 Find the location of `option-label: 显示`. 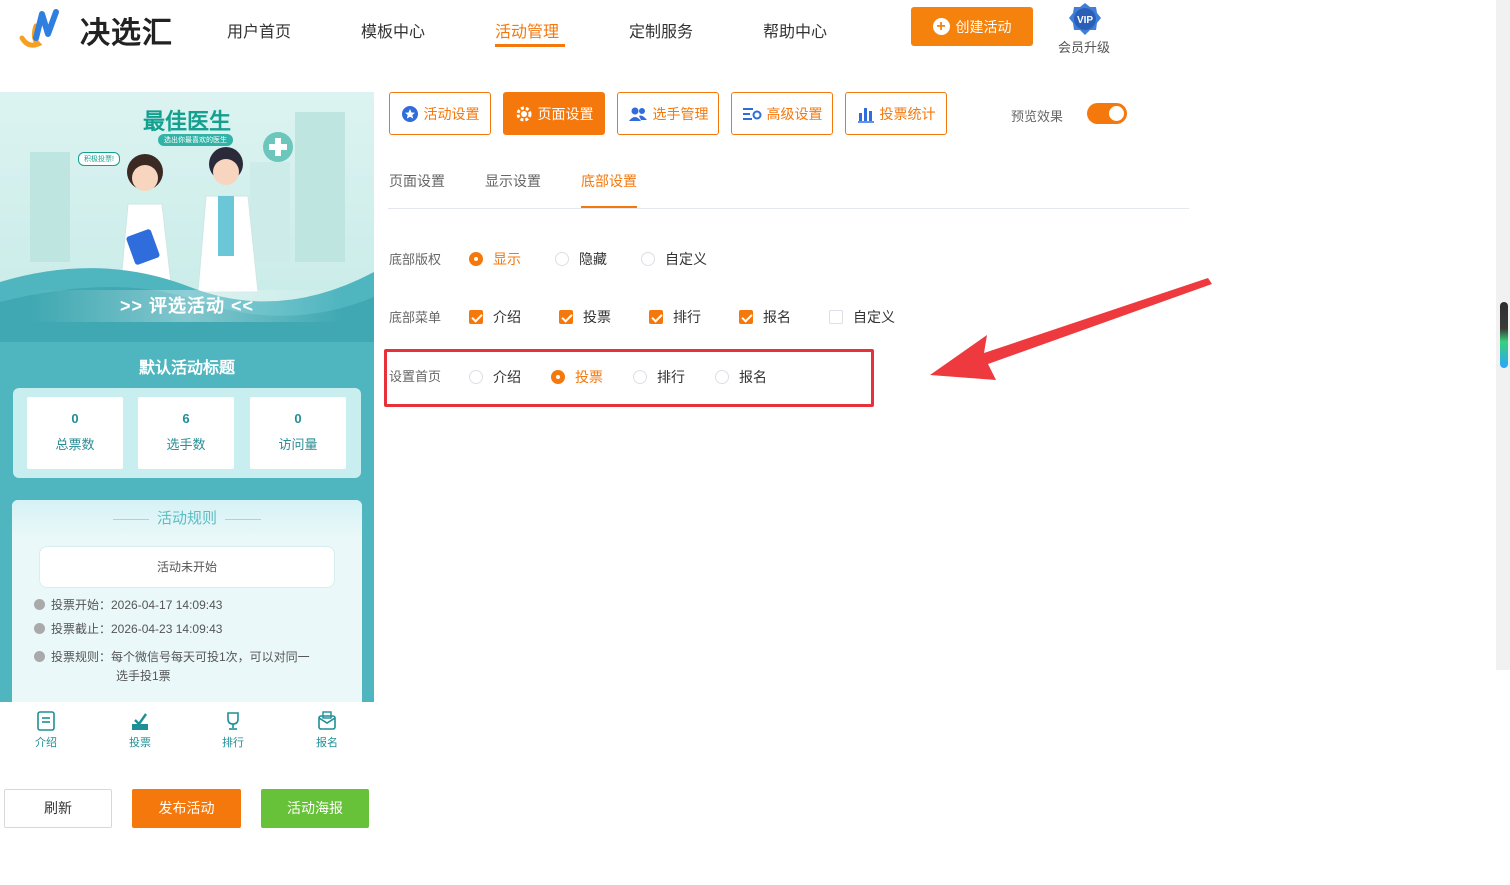

option-label: 显示 is located at coordinates (507, 259).